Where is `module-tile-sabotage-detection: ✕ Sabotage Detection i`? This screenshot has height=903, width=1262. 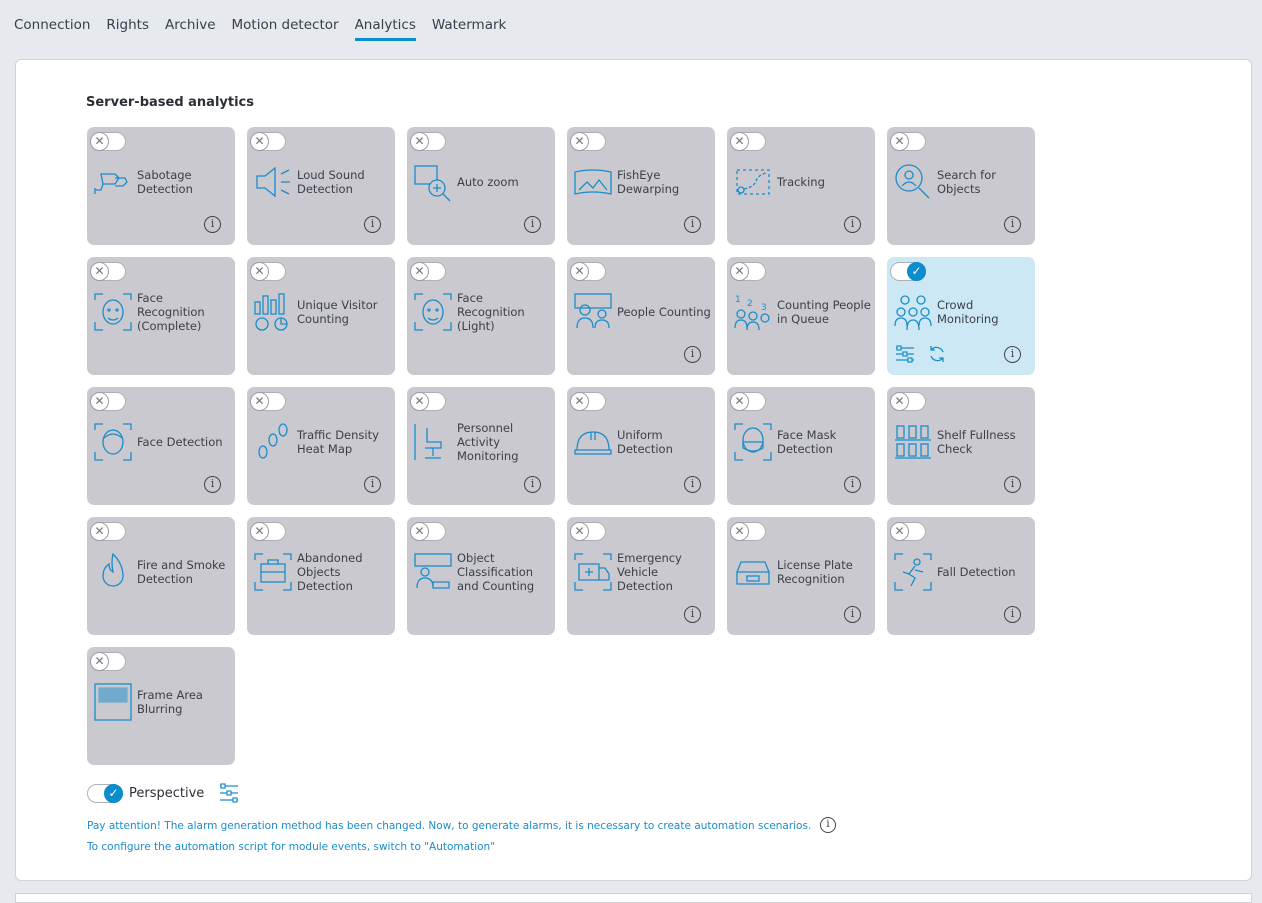
module-tile-sabotage-detection: ✕ Sabotage Detection i is located at coordinates (161, 186).